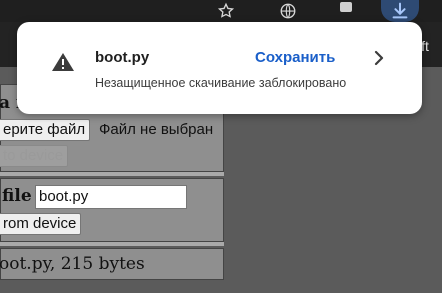  What do you see at coordinates (34, 156) in the screenshot?
I see `upload-to-device-button: to device` at bounding box center [34, 156].